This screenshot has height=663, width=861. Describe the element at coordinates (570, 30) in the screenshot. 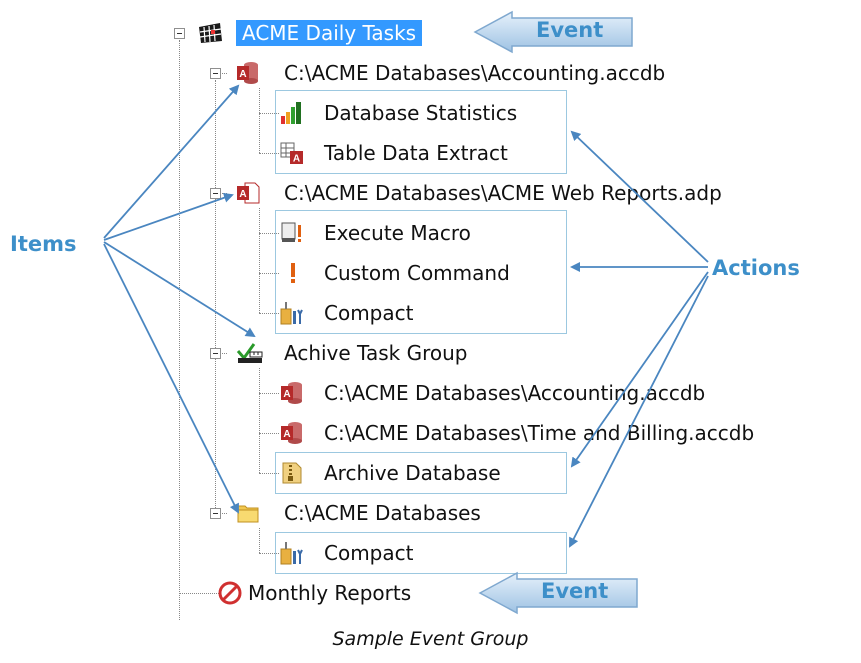

I see `event-callout-top: Event` at that location.